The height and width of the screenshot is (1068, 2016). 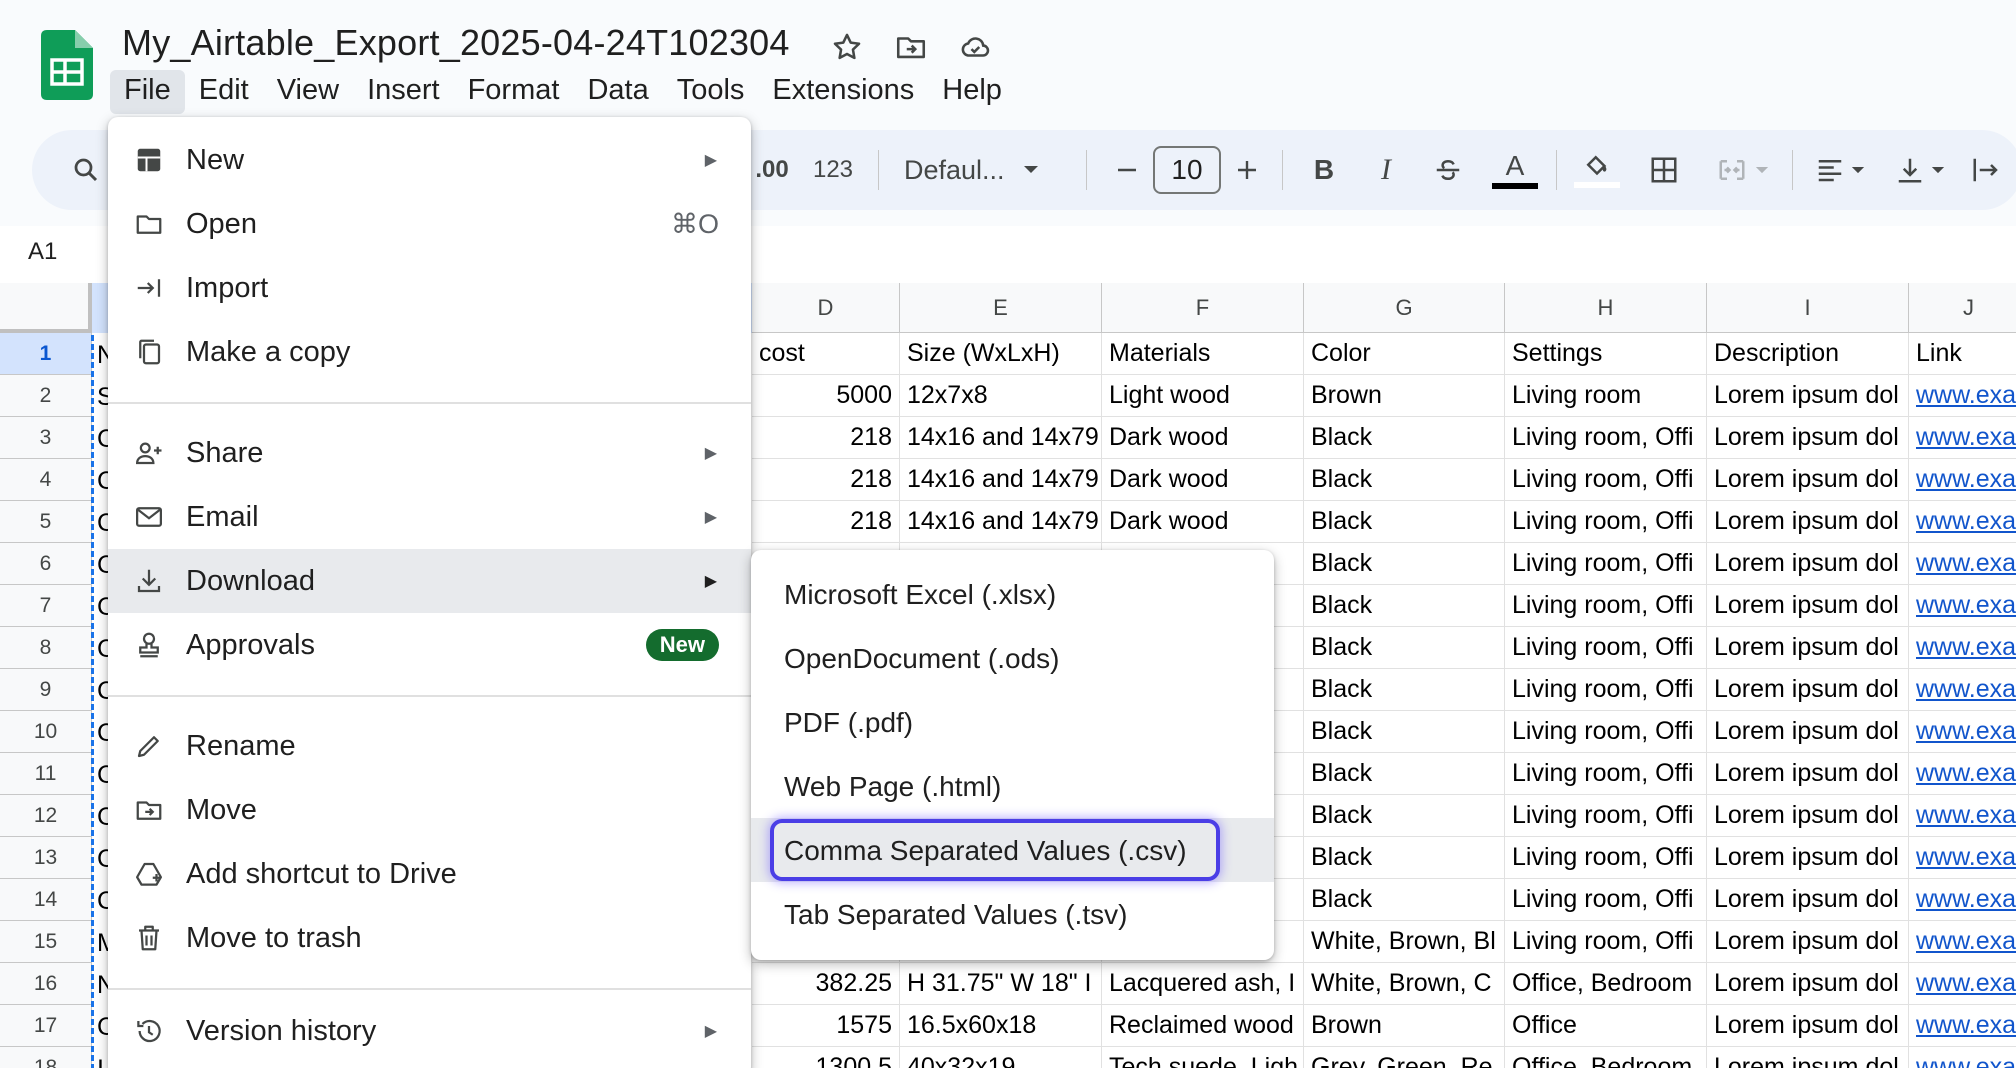 What do you see at coordinates (429, 160) in the screenshot?
I see `file-menu-new: New ▶` at bounding box center [429, 160].